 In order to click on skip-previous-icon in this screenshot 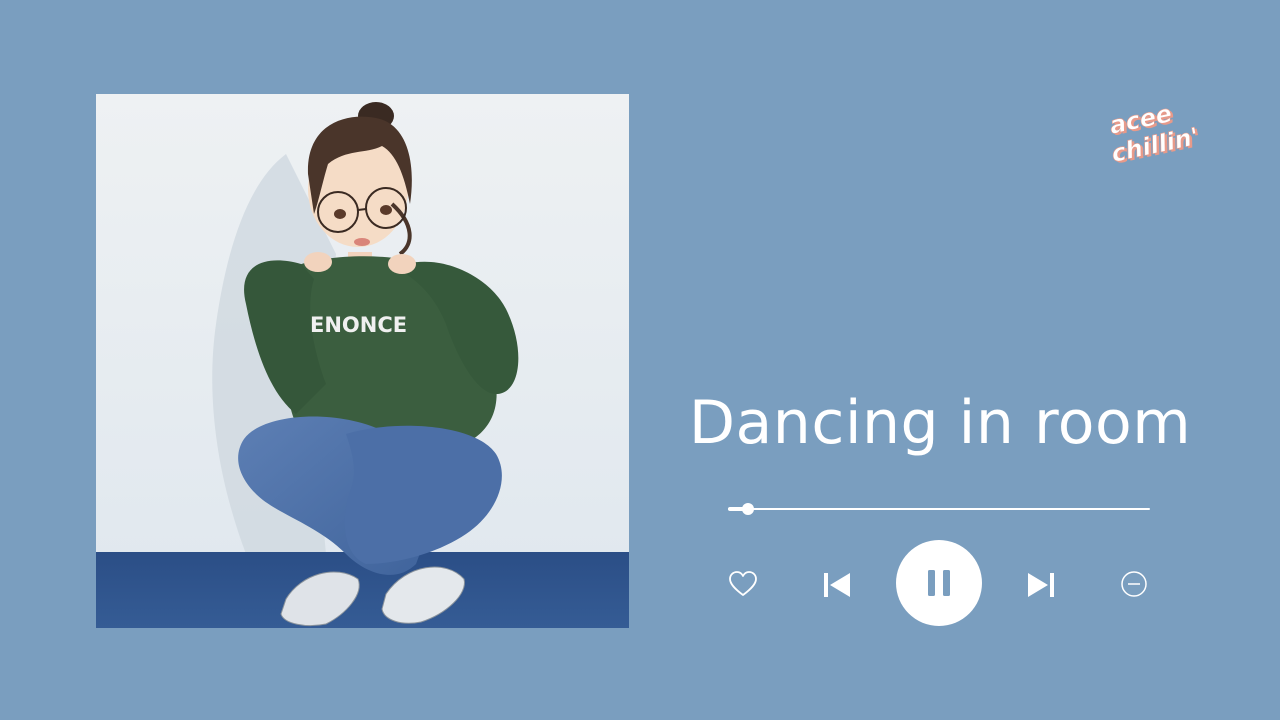, I will do `click(837, 585)`.